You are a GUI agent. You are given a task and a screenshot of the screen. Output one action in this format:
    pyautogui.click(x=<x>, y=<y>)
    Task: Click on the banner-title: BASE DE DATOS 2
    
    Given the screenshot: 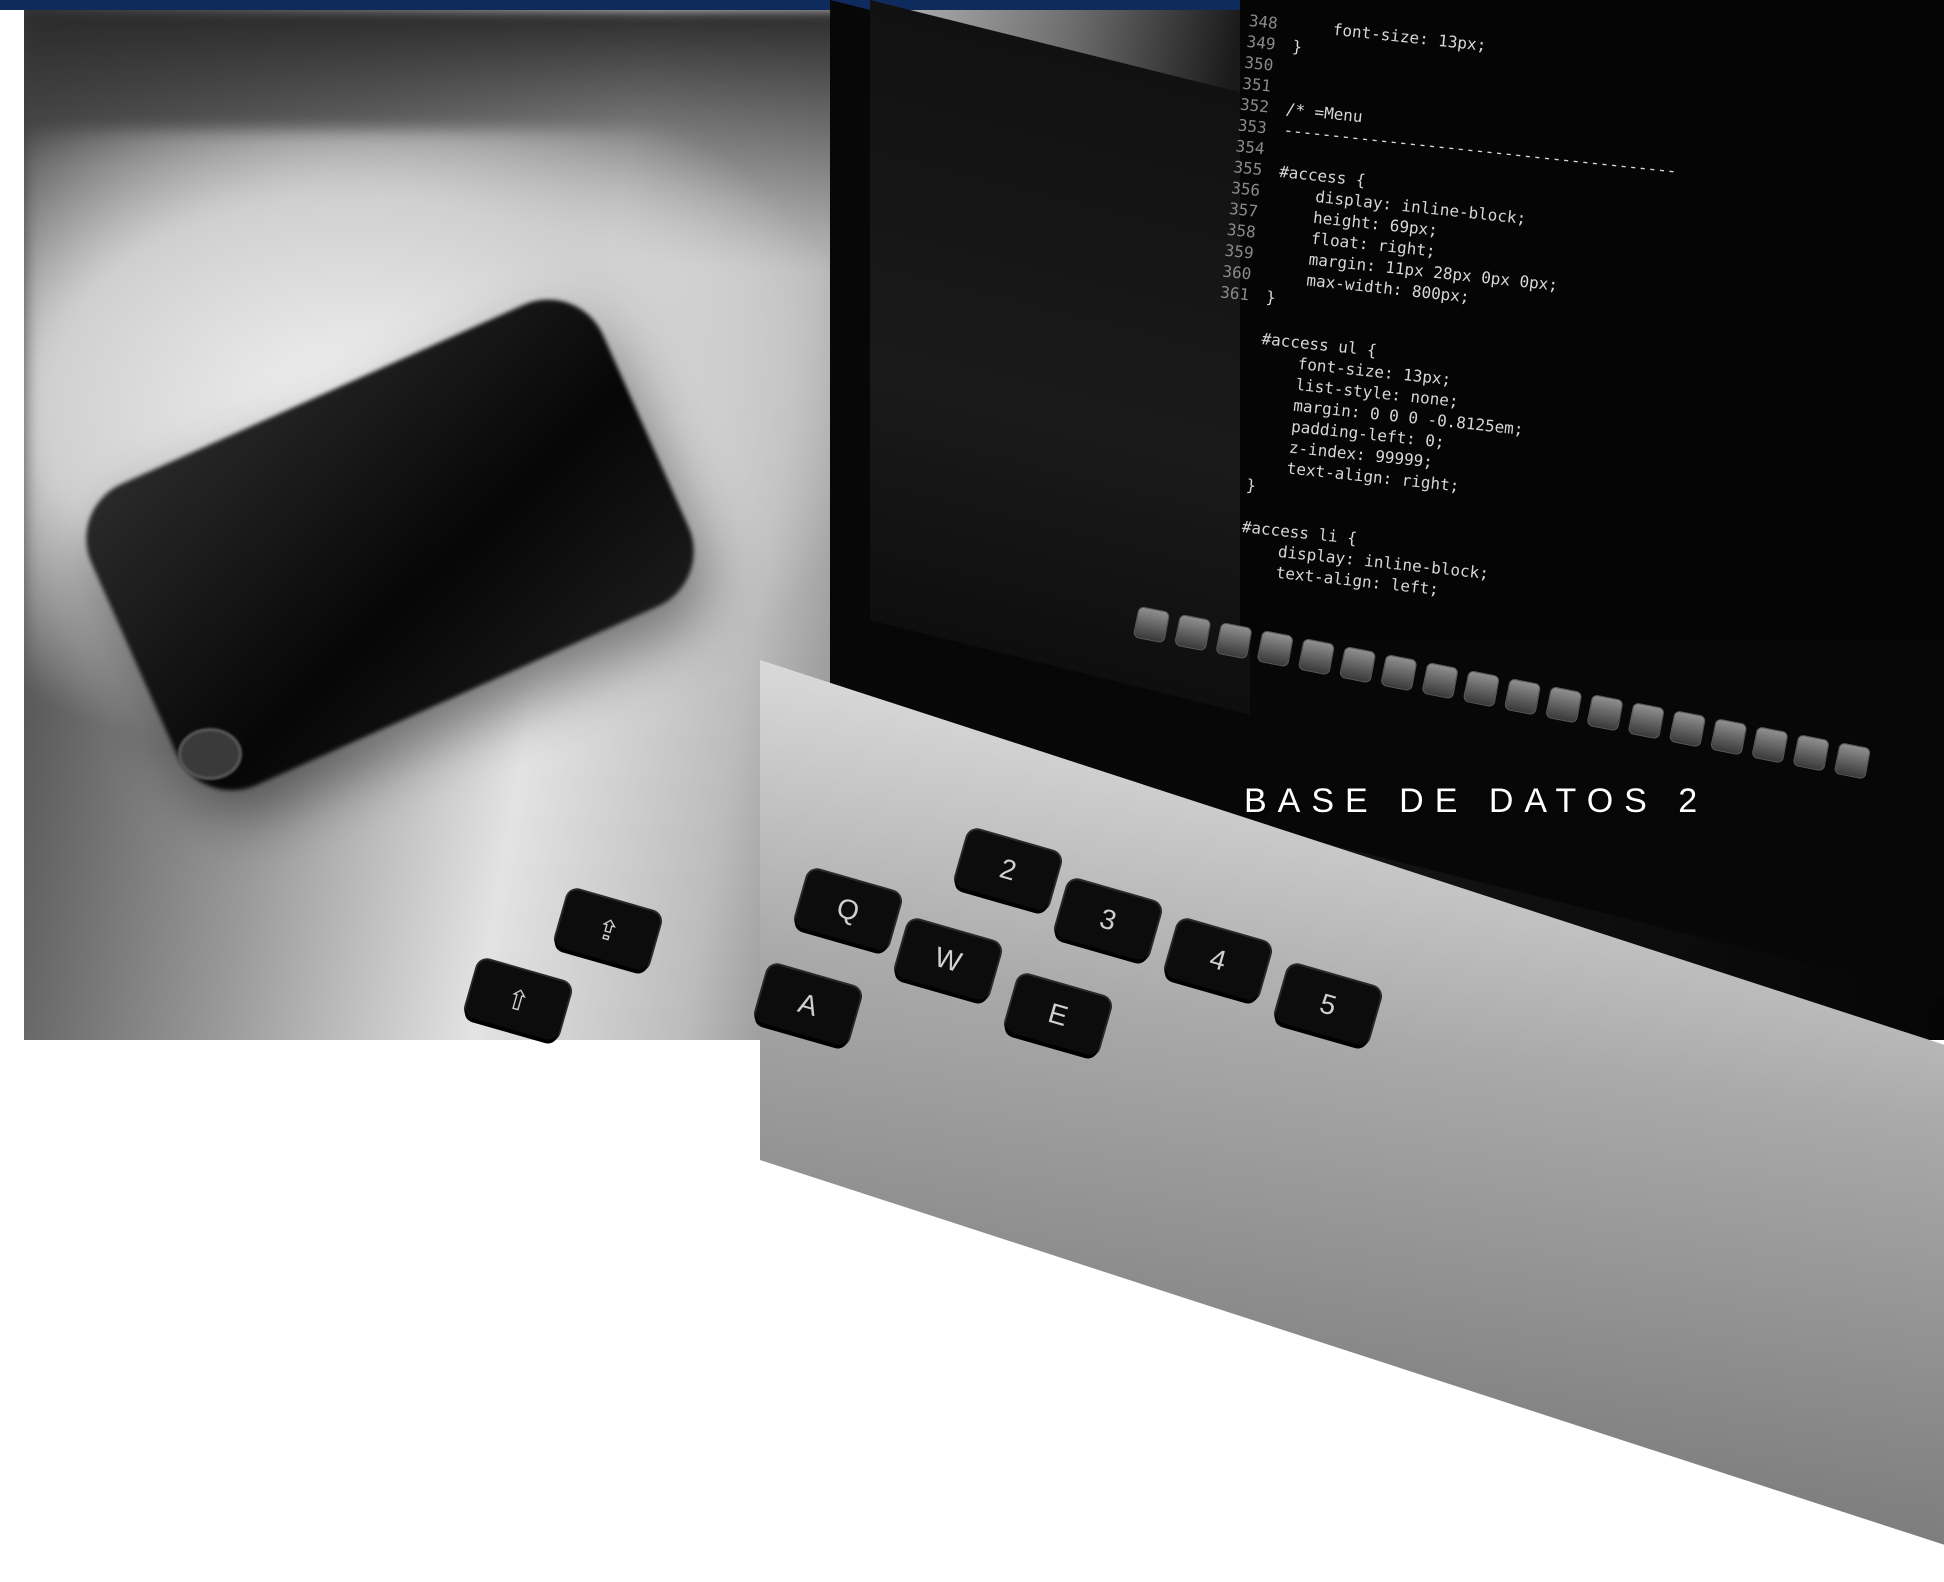 What is the action you would take?
    pyautogui.click(x=1476, y=801)
    